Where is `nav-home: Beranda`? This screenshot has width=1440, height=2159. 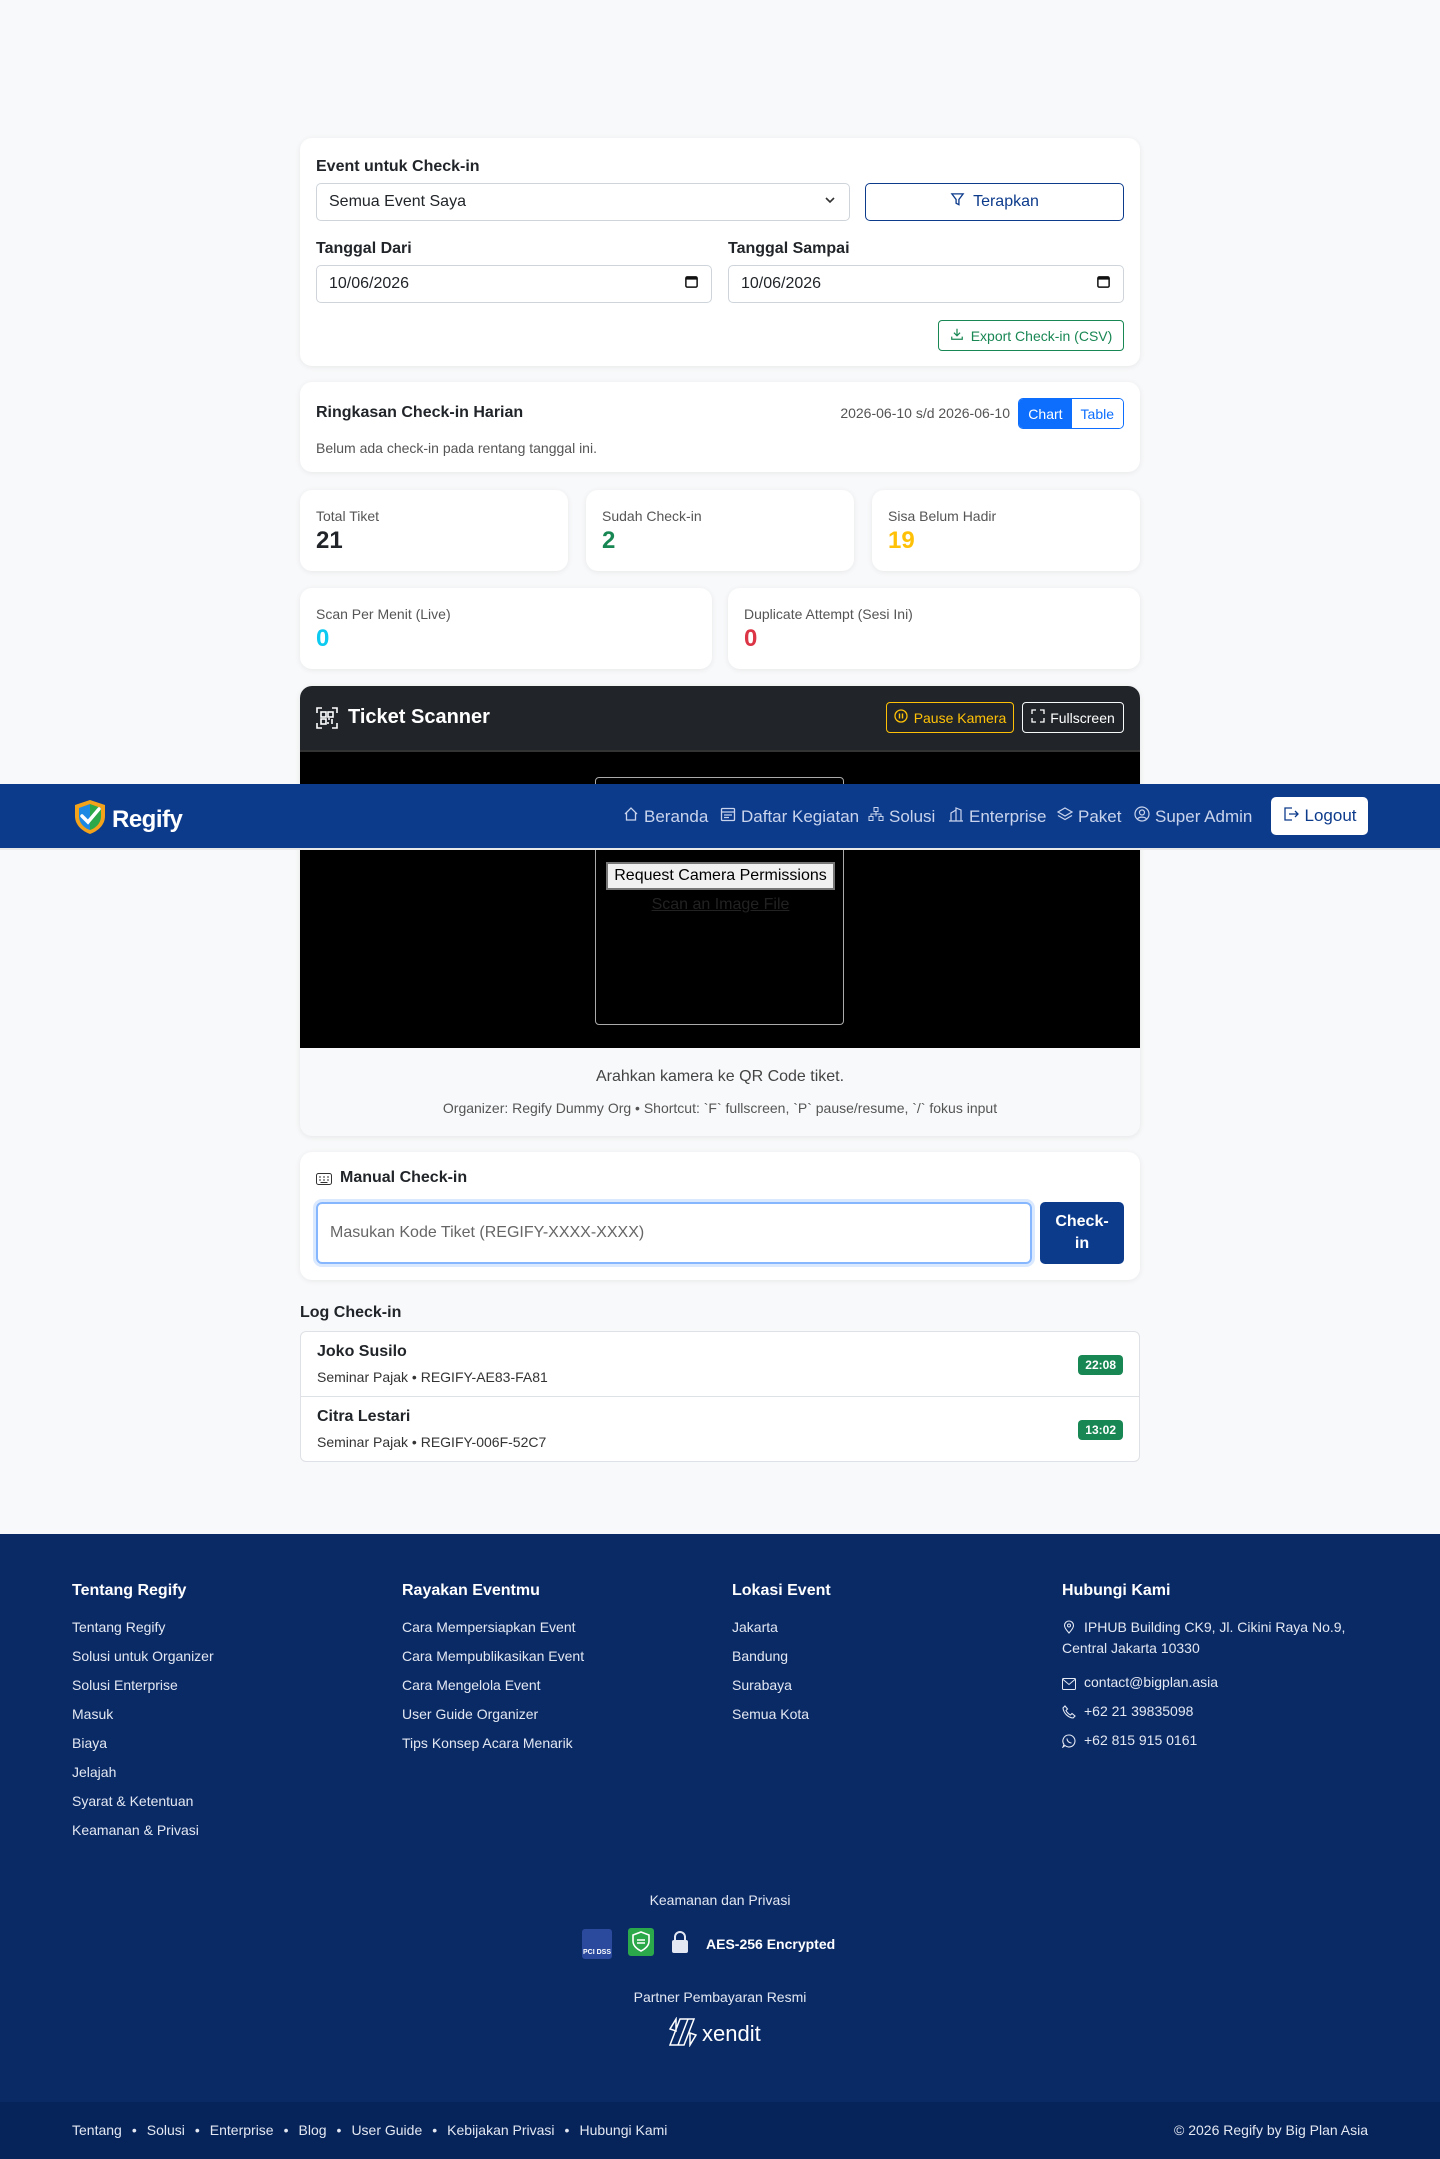
nav-home: Beranda is located at coordinates (665, 816).